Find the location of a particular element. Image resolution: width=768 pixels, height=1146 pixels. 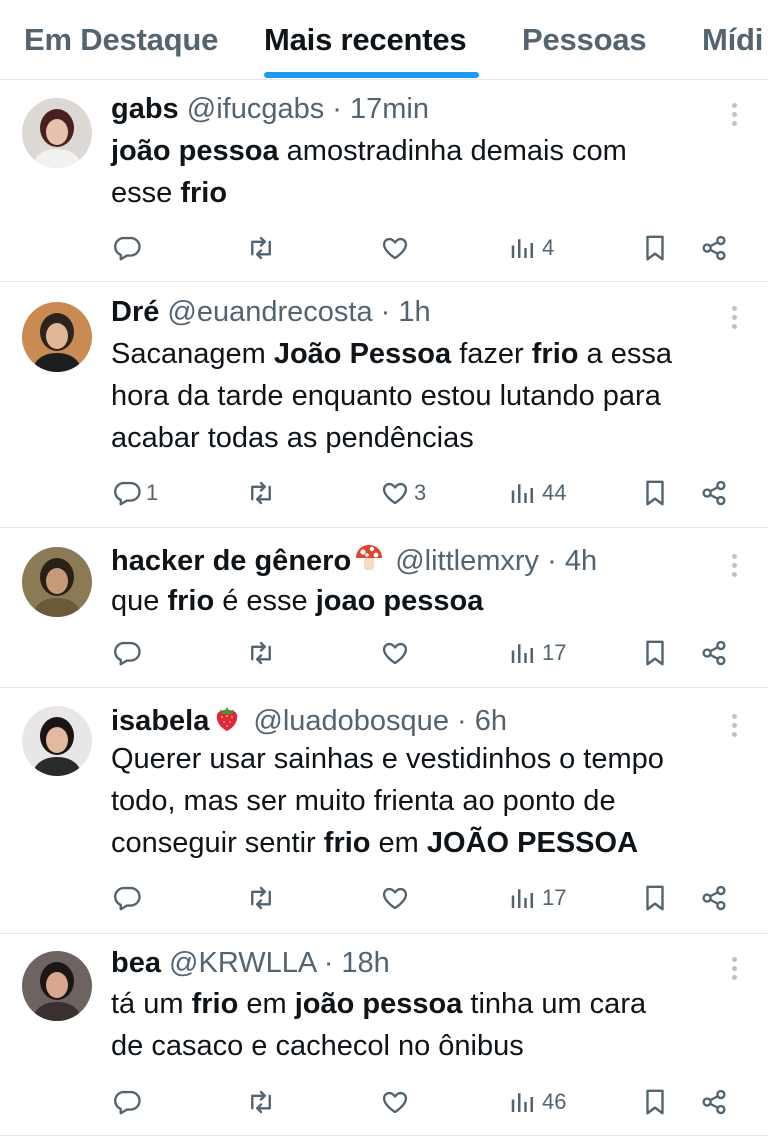

views-button: 46 is located at coordinates (537, 1102).